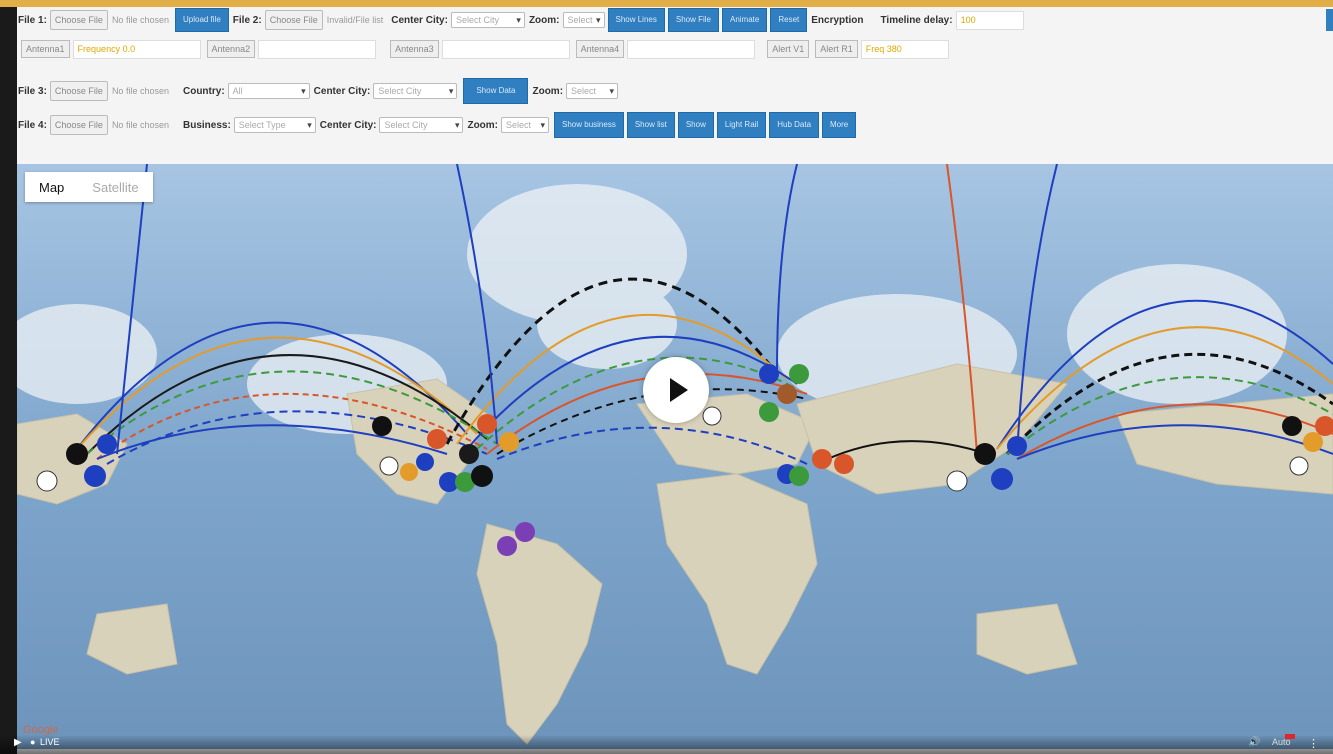 This screenshot has height=754, width=1333. What do you see at coordinates (650, 125) in the screenshot?
I see `show-list-button: Show list` at bounding box center [650, 125].